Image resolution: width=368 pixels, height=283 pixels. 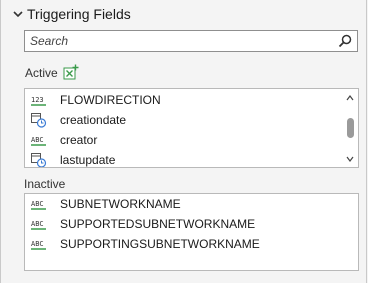 I want to click on chevron-down-icon, so click(x=18, y=14).